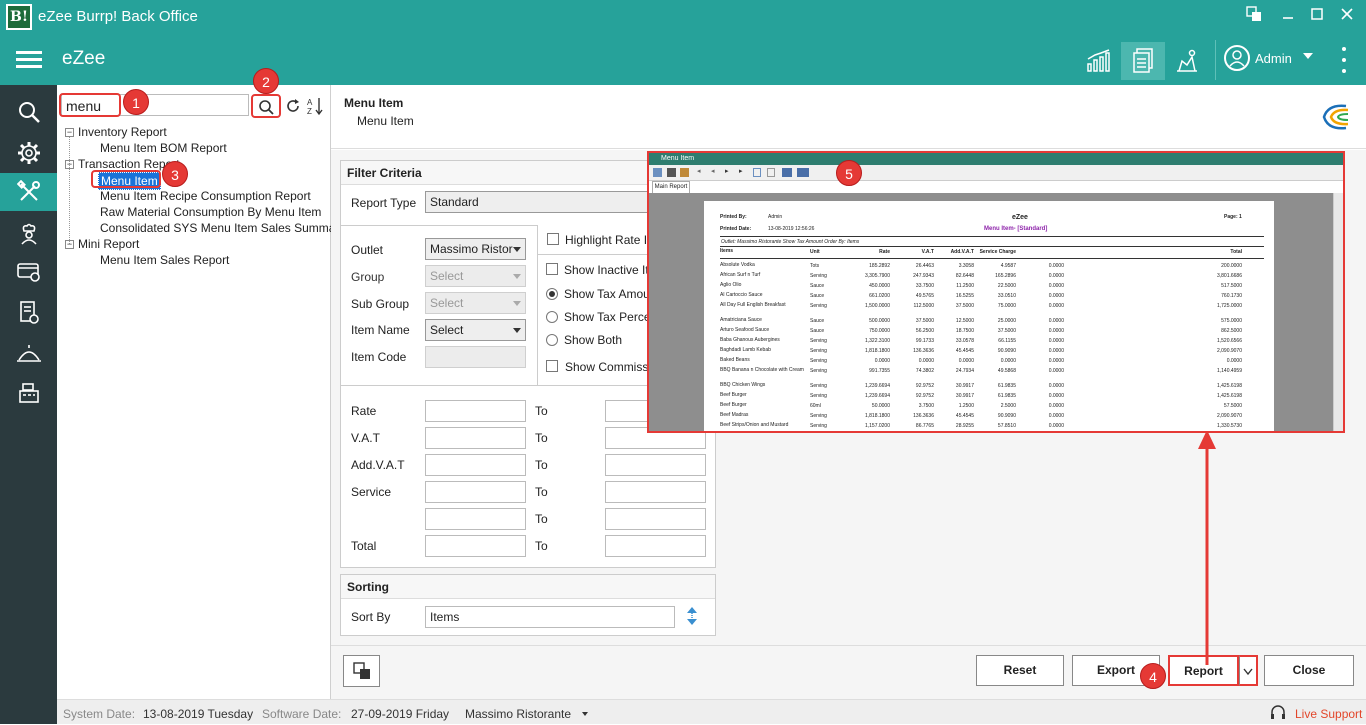 Image resolution: width=1366 pixels, height=725 pixels. What do you see at coordinates (222, 228) in the screenshot?
I see `tree-item-consolidated-sys: Consolidated SYS Menu Item Sales Summary` at bounding box center [222, 228].